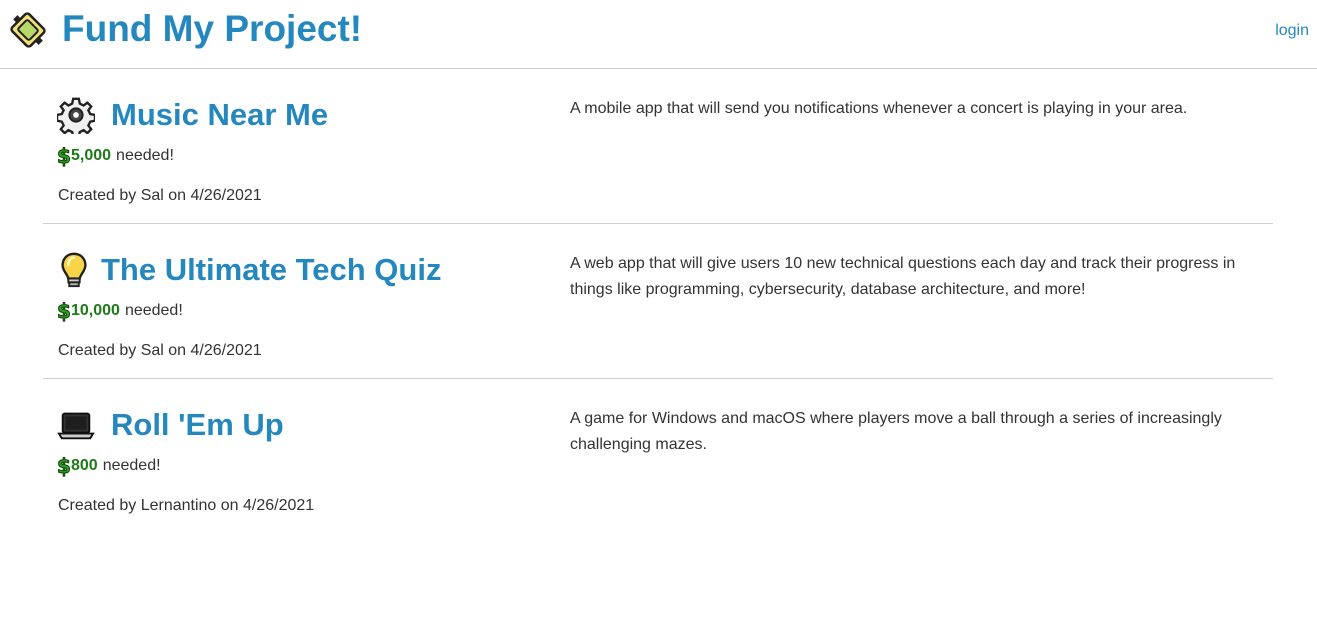 The image size is (1317, 622). I want to click on project-link: Roll 'Em Up, so click(170, 425).